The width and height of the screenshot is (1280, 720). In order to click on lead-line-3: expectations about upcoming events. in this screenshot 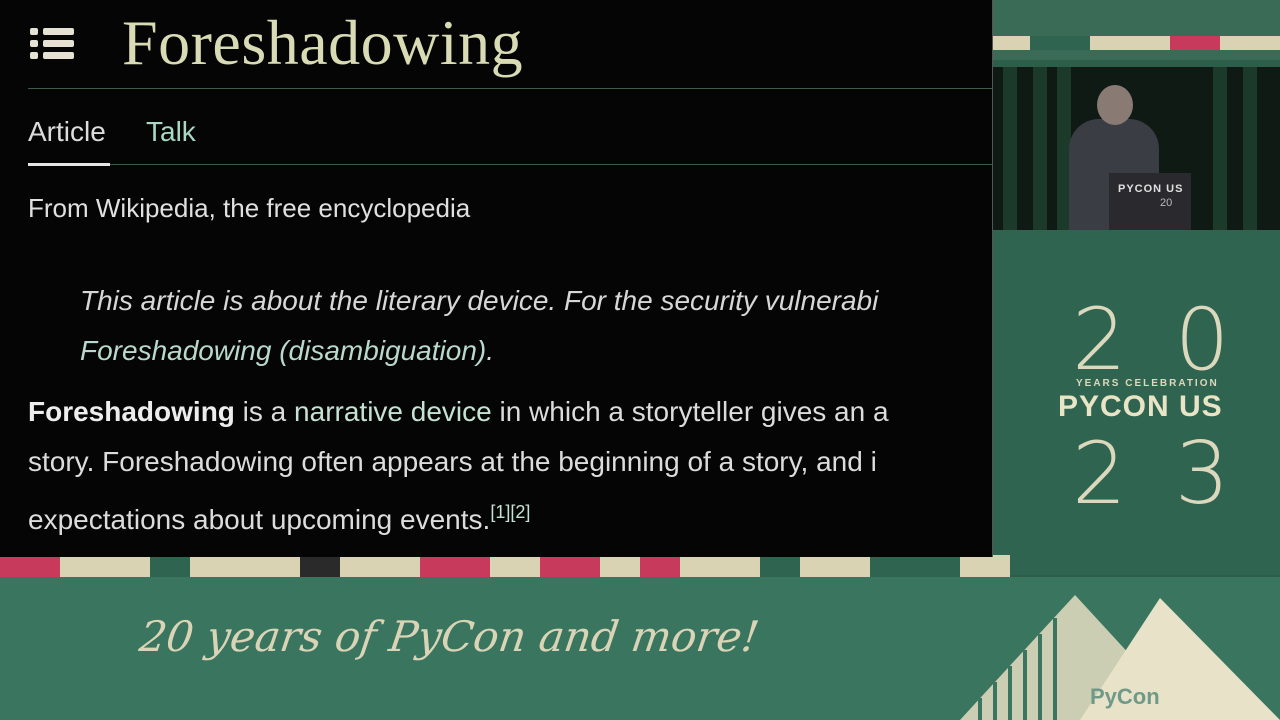, I will do `click(259, 519)`.